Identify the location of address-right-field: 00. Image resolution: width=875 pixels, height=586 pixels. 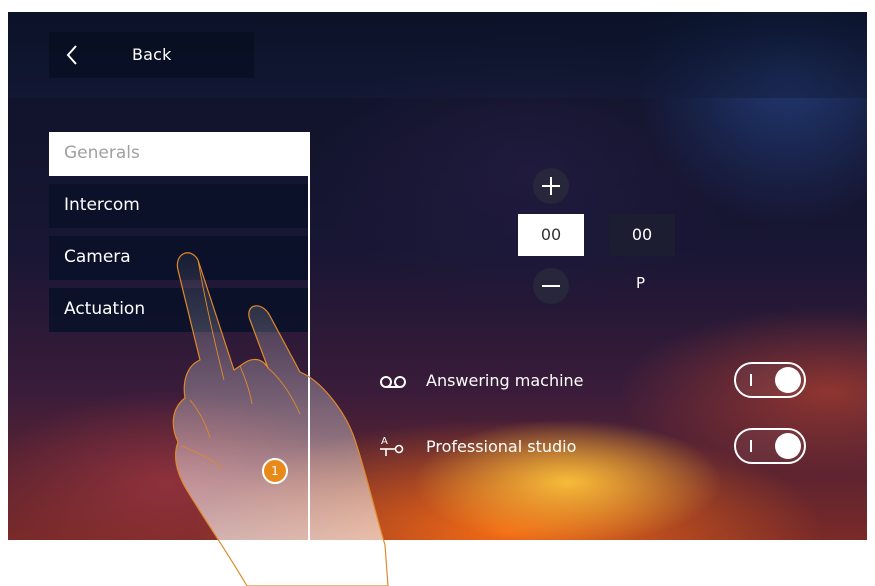
(642, 235).